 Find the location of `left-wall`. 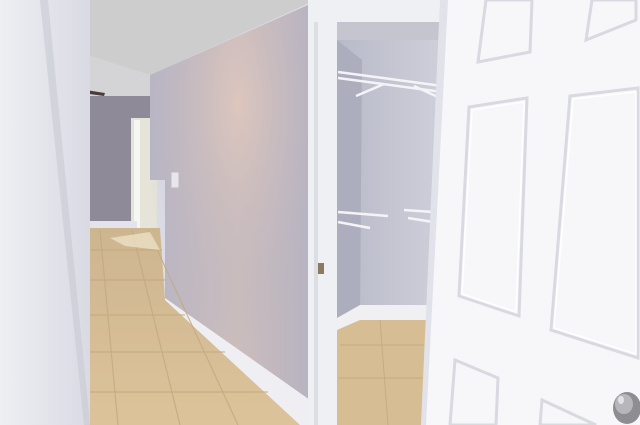

left-wall is located at coordinates (45, 212).